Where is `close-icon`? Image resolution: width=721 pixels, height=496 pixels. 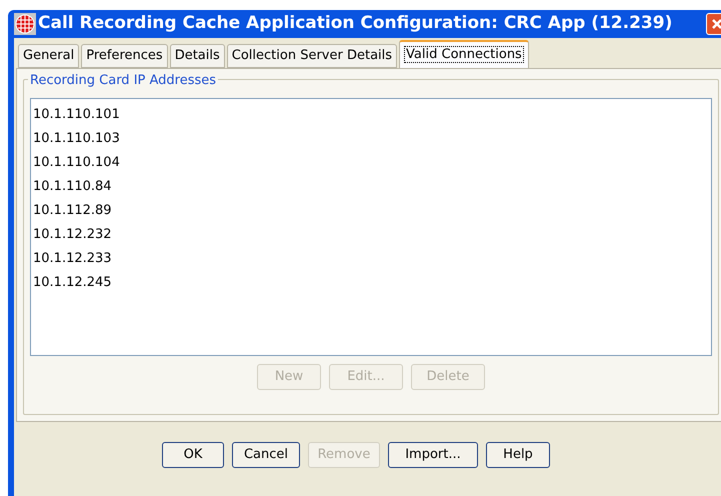
close-icon is located at coordinates (716, 24).